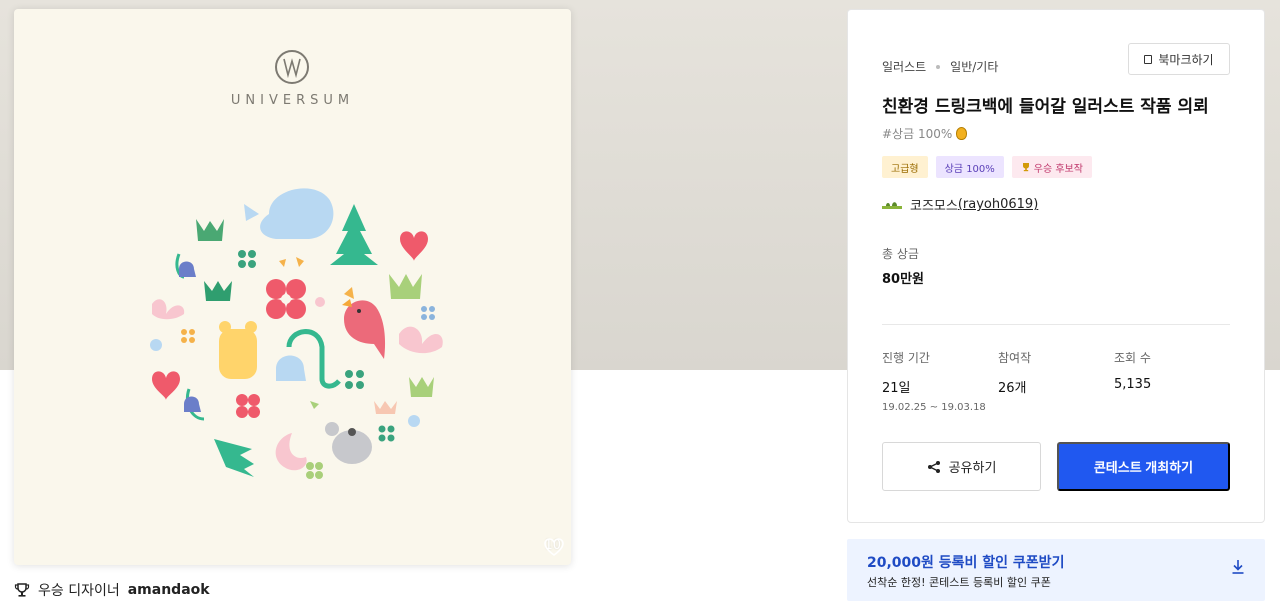 The width and height of the screenshot is (1280, 610). I want to click on period-value: 21일, so click(896, 388).